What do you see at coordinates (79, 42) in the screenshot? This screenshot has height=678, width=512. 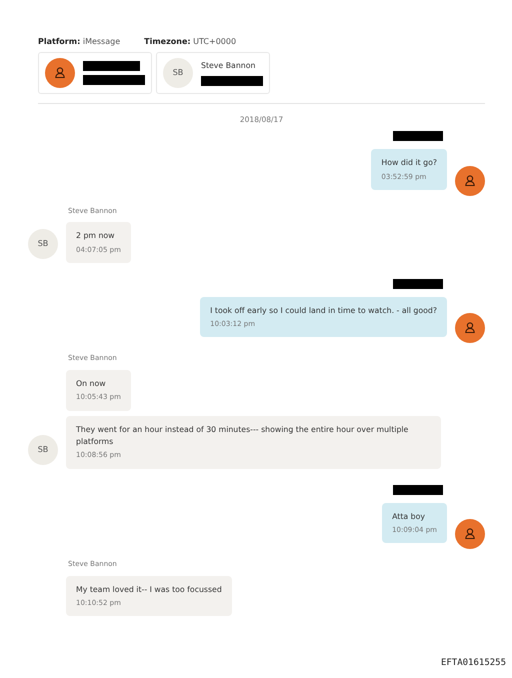 I see `platform-text: Platform: iMessage` at bounding box center [79, 42].